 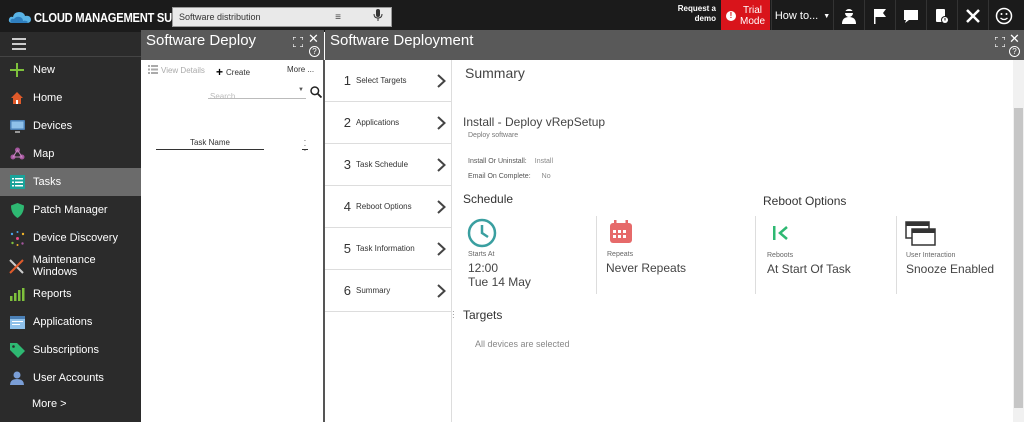 I want to click on plus-icon, so click(x=17, y=70).